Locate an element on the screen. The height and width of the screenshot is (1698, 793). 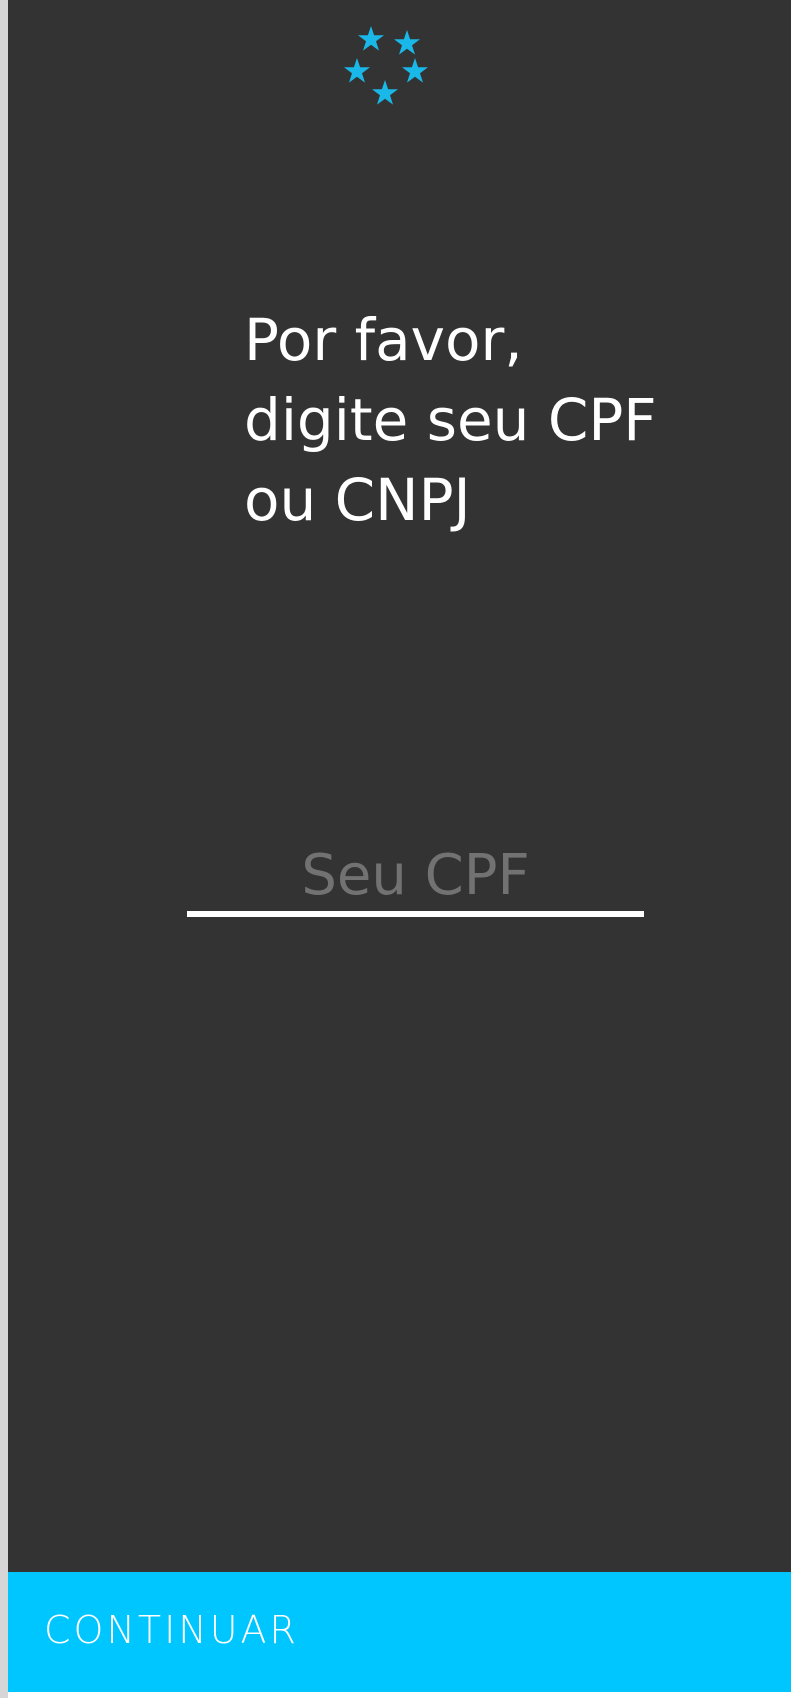
prompt-line-2: digite seu CPF is located at coordinates (450, 420).